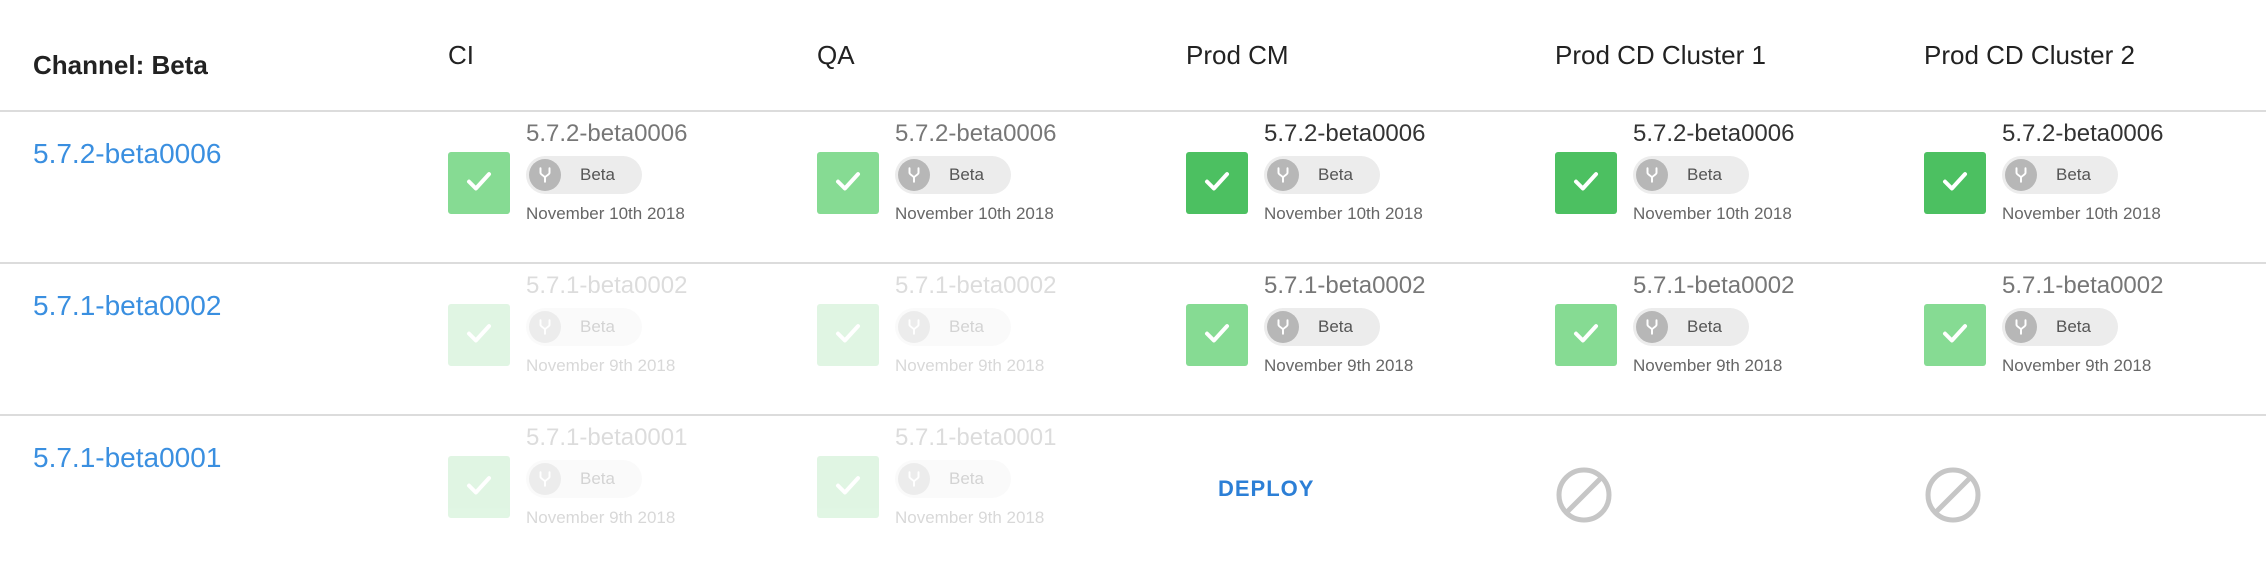 The image size is (2266, 570). I want to click on deploy-button: DEPLOY, so click(1266, 489).